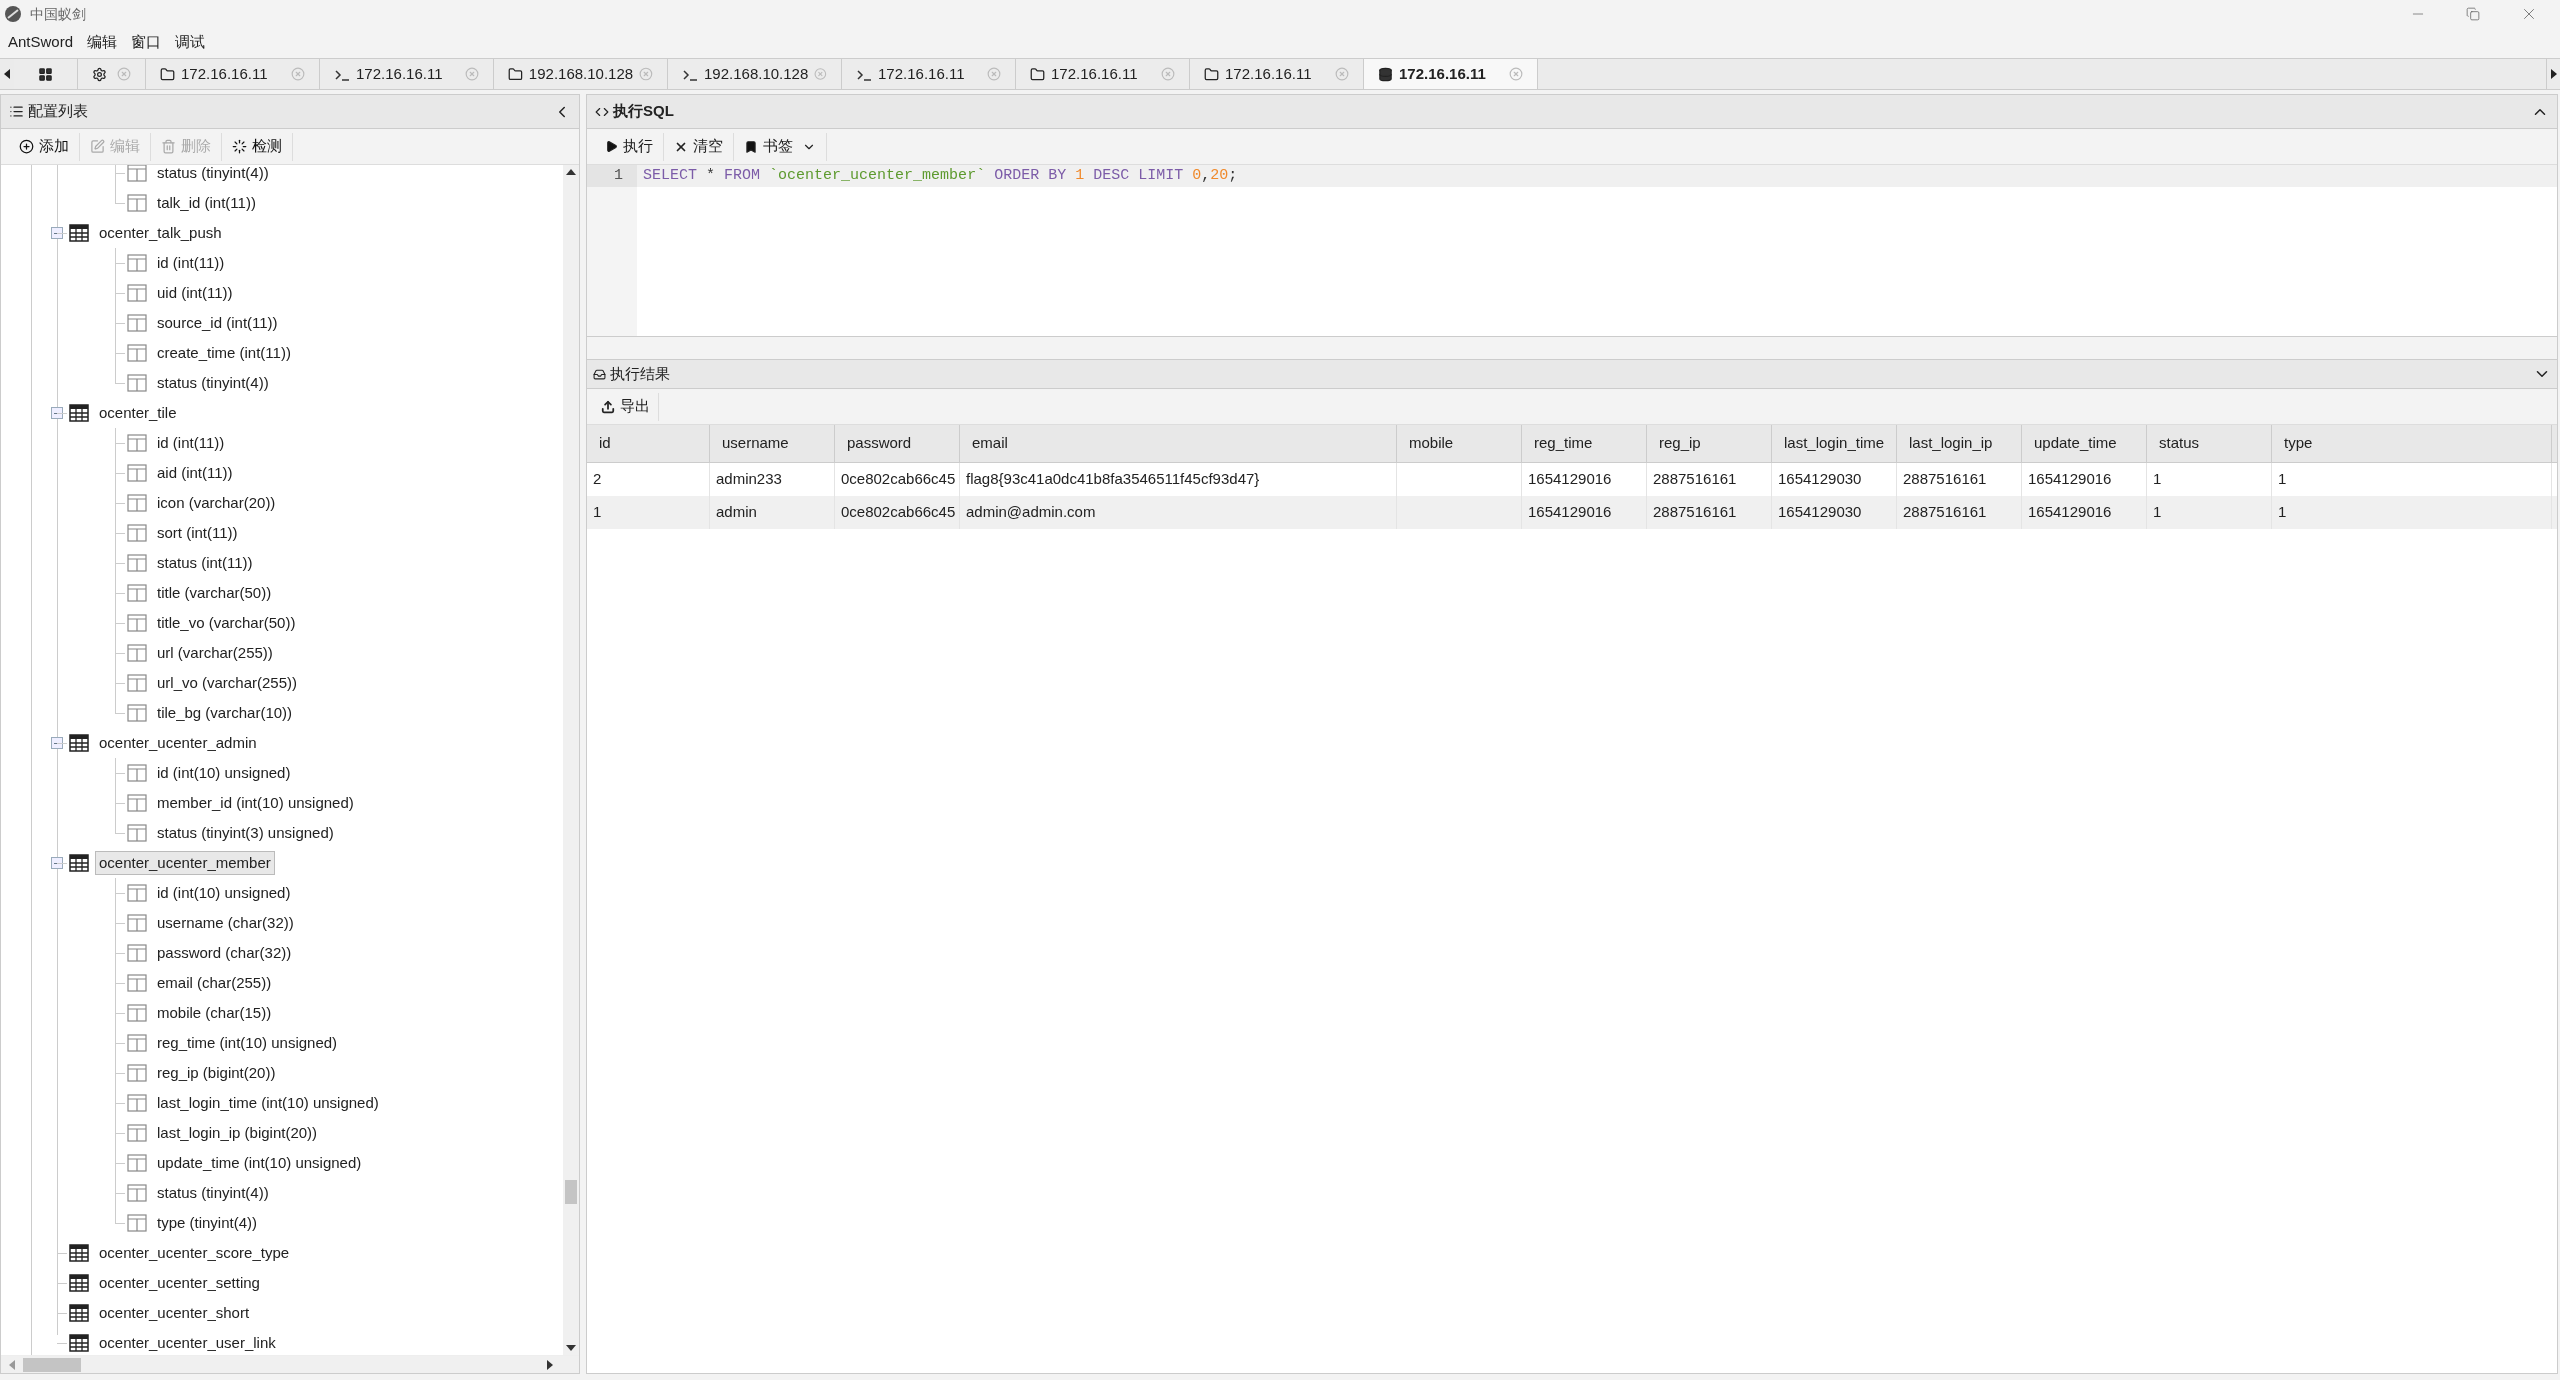  Describe the element at coordinates (1178, 443) in the screenshot. I see `column-header: email` at that location.